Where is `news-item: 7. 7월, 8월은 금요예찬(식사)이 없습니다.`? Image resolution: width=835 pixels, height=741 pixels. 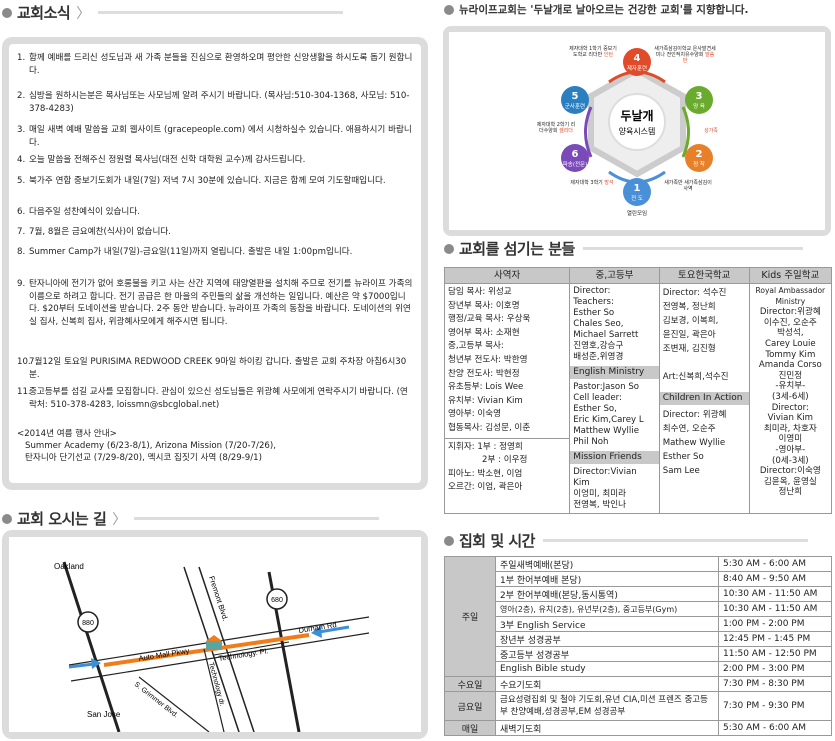
news-item: 7. 7월, 8월은 금요예찬(식사)이 없습니다. is located at coordinates (94, 232).